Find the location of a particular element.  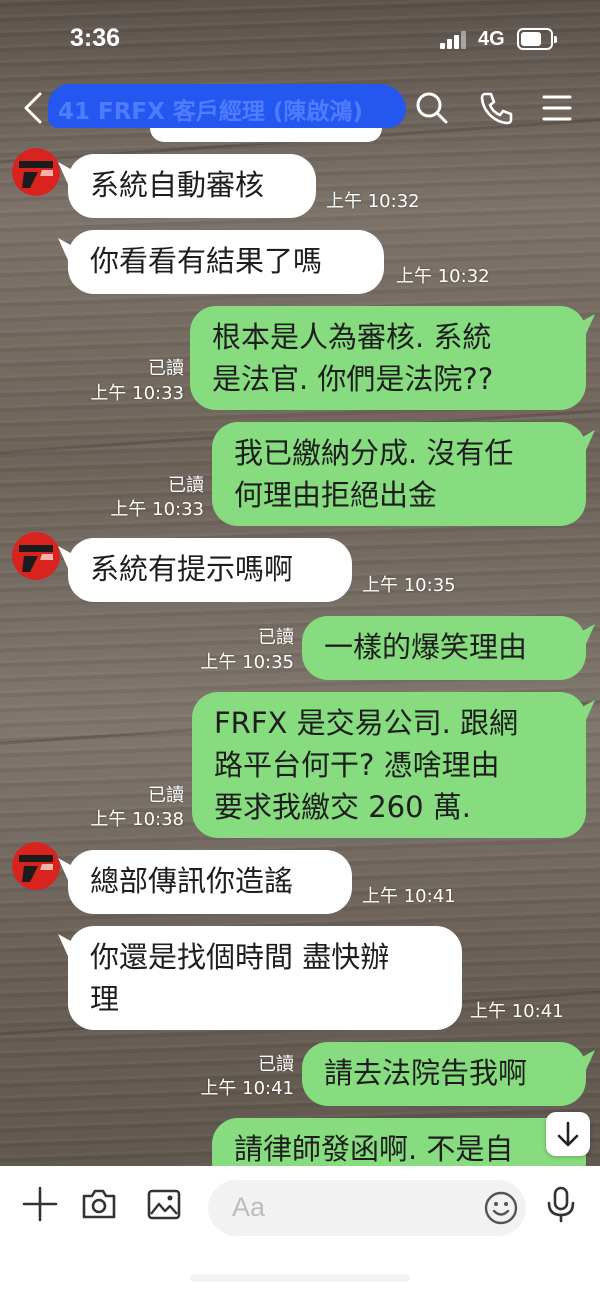

outgoing-message: 請去法院告我啊 is located at coordinates (444, 1074).